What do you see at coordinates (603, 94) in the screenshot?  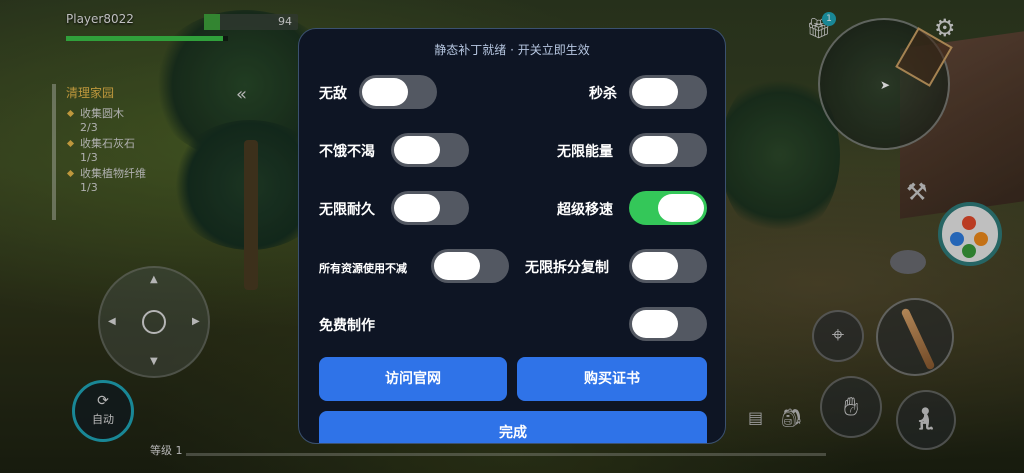 I see `toggle-label-one-hit-kill: 秒杀` at bounding box center [603, 94].